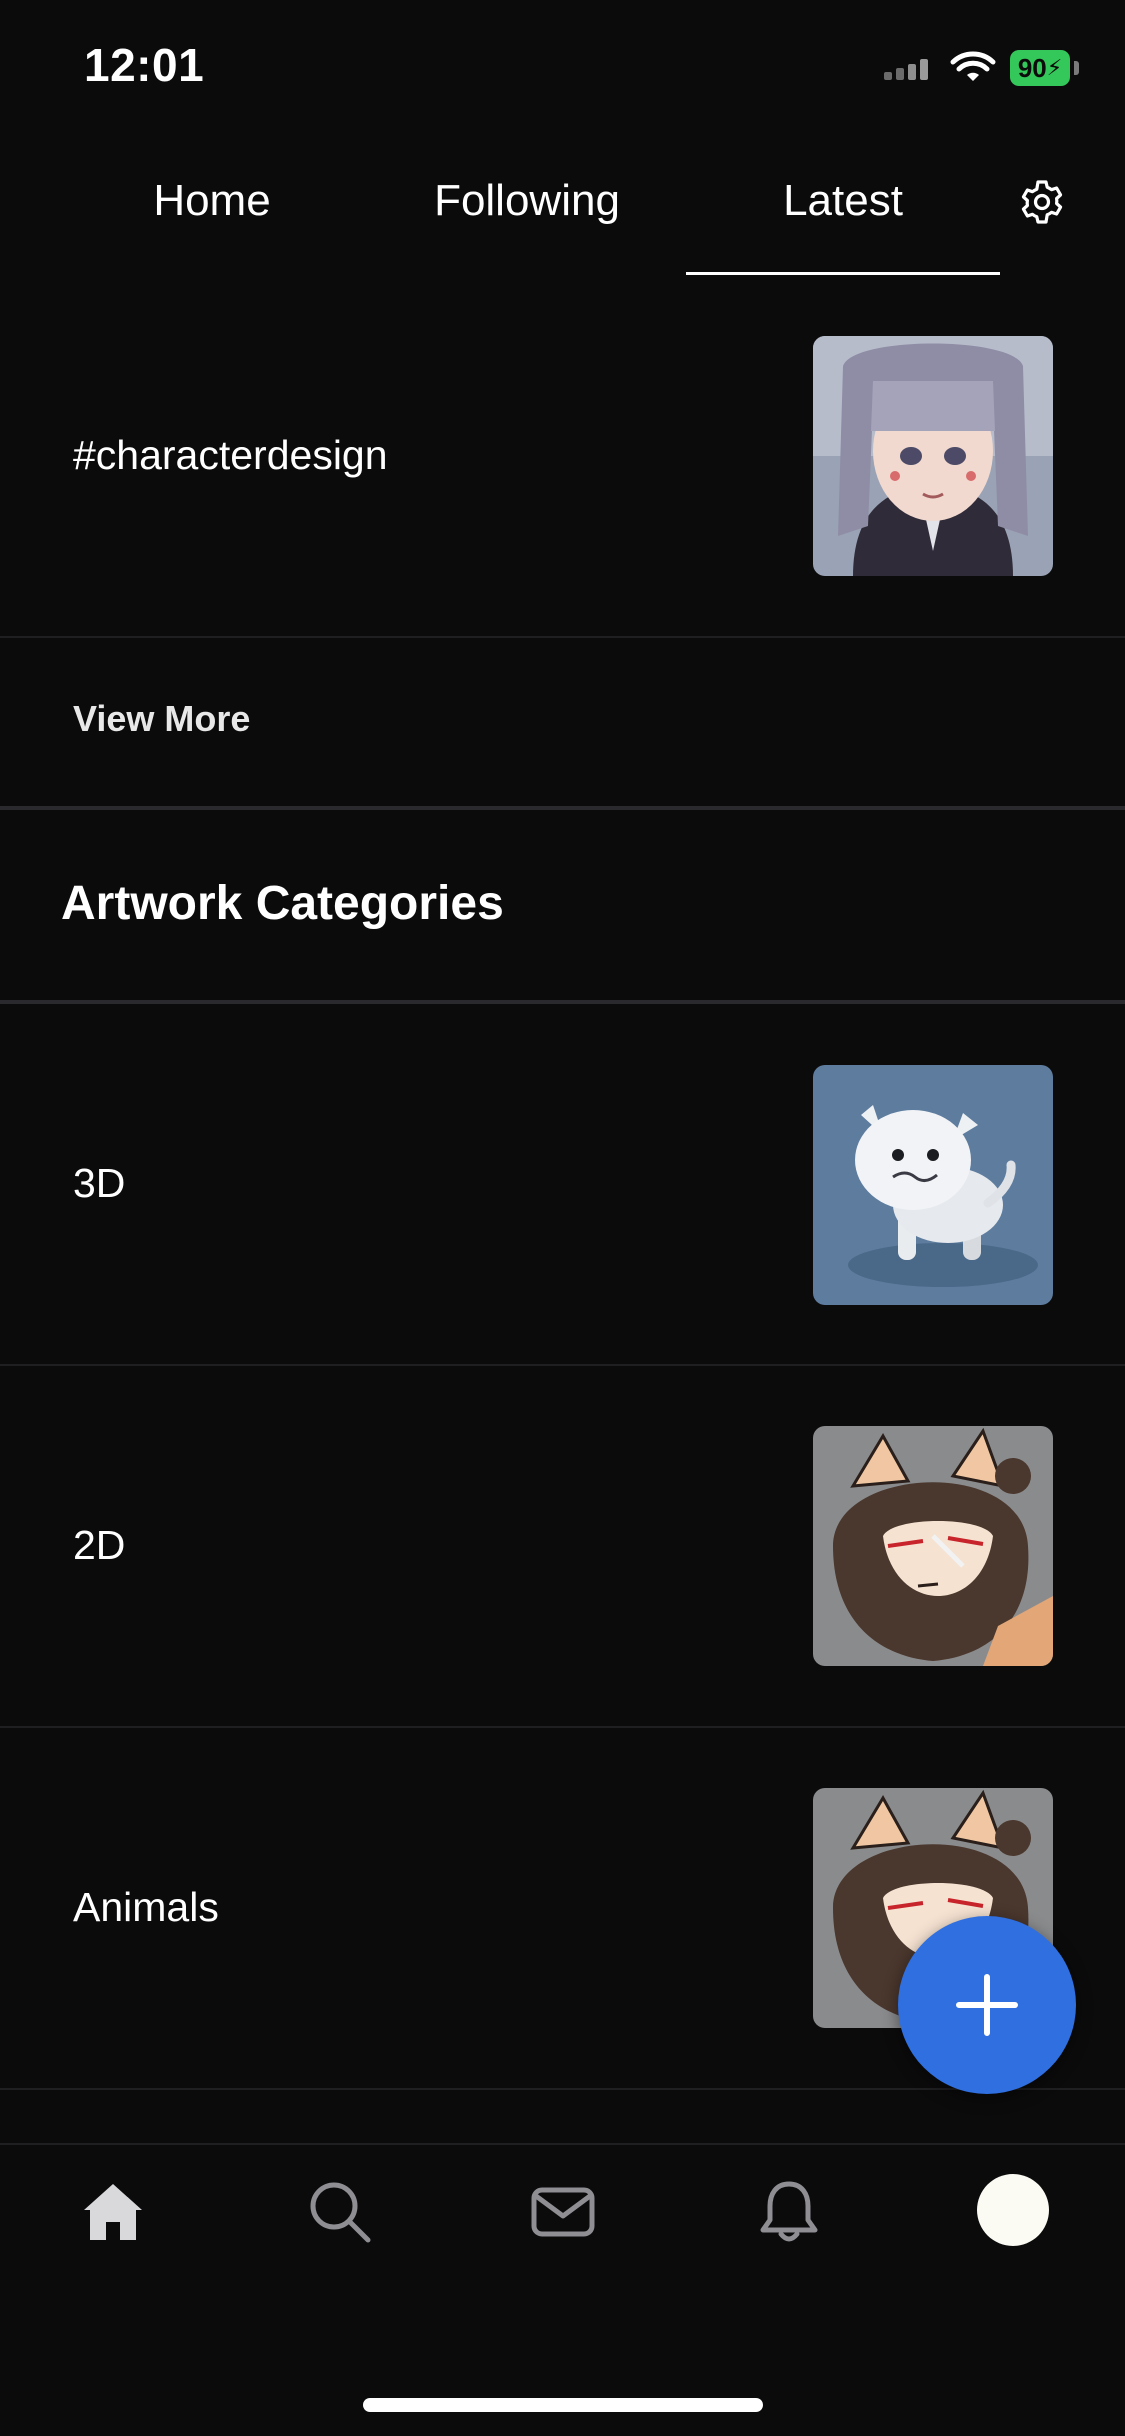  I want to click on status-icons: 90 ⚡, so click(981, 68).